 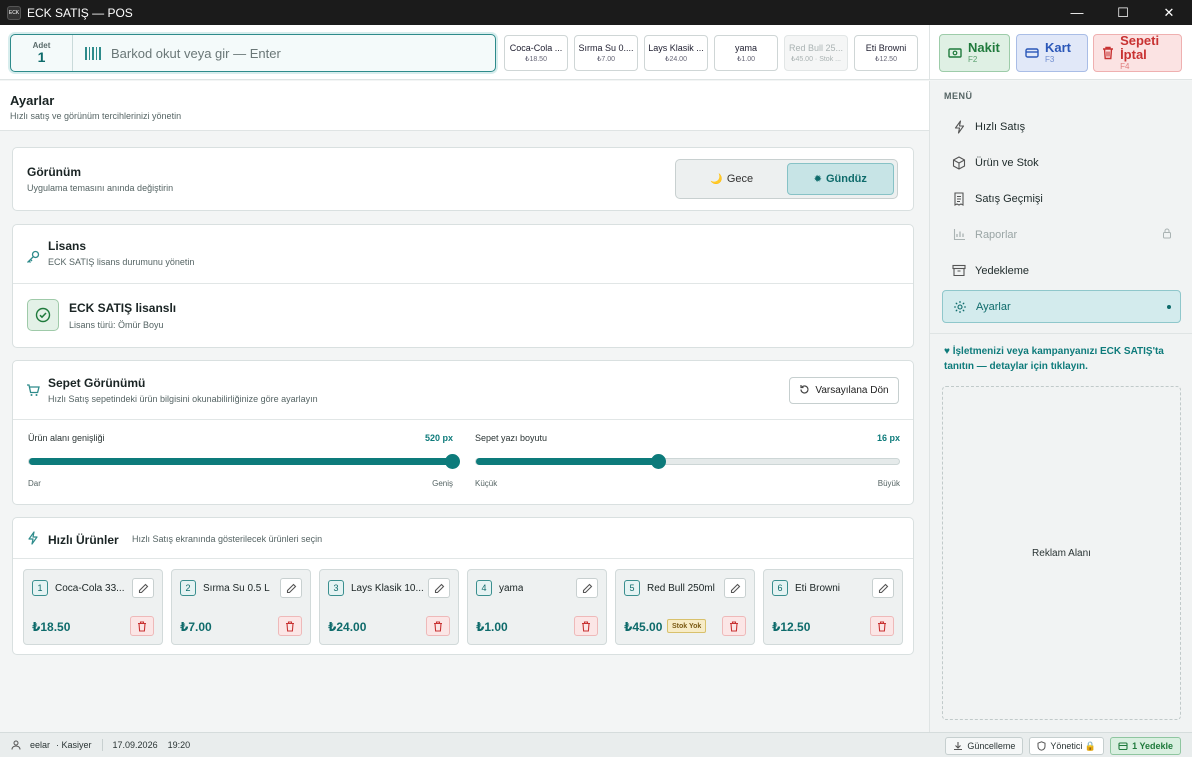 I want to click on sidebar-item-label: Ürün ve Stok, so click(x=1007, y=162).